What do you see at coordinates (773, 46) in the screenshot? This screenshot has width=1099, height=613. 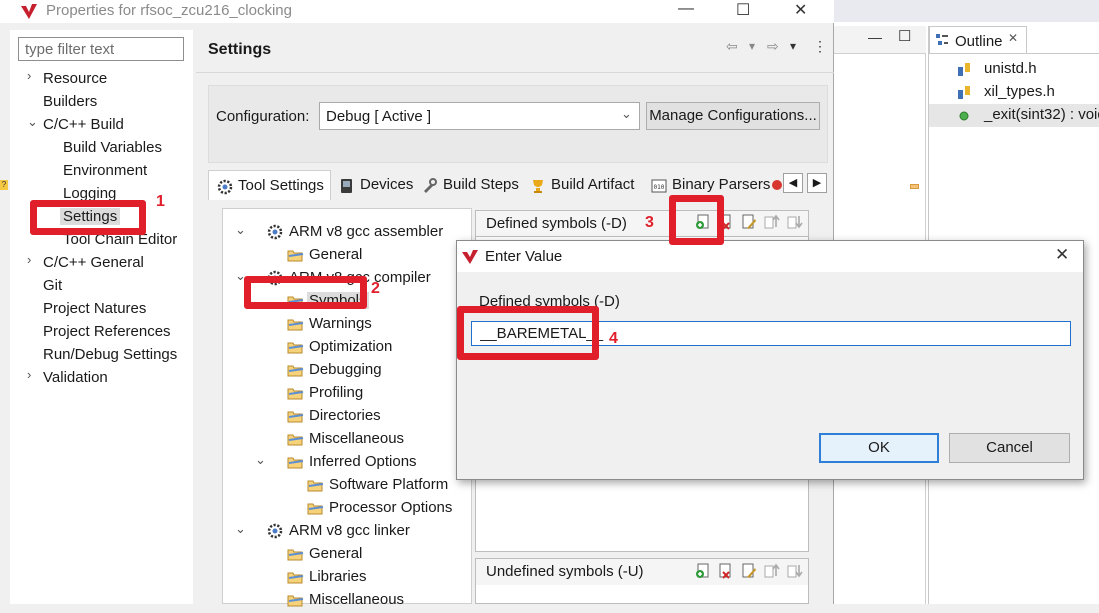 I see `forward-icon: ⇨` at bounding box center [773, 46].